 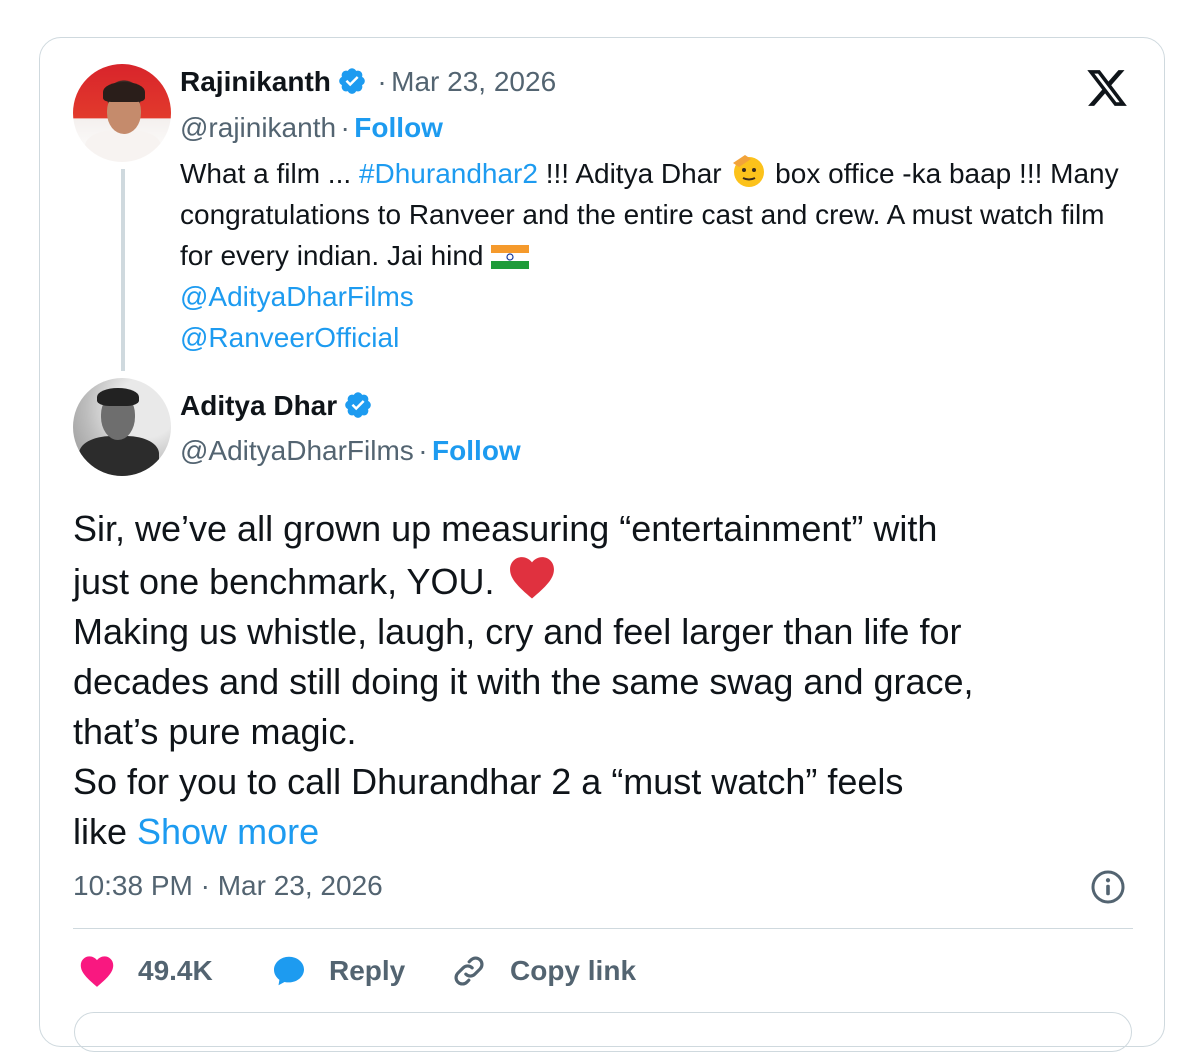 What do you see at coordinates (531, 578) in the screenshot?
I see `red-heart-emoji-icon` at bounding box center [531, 578].